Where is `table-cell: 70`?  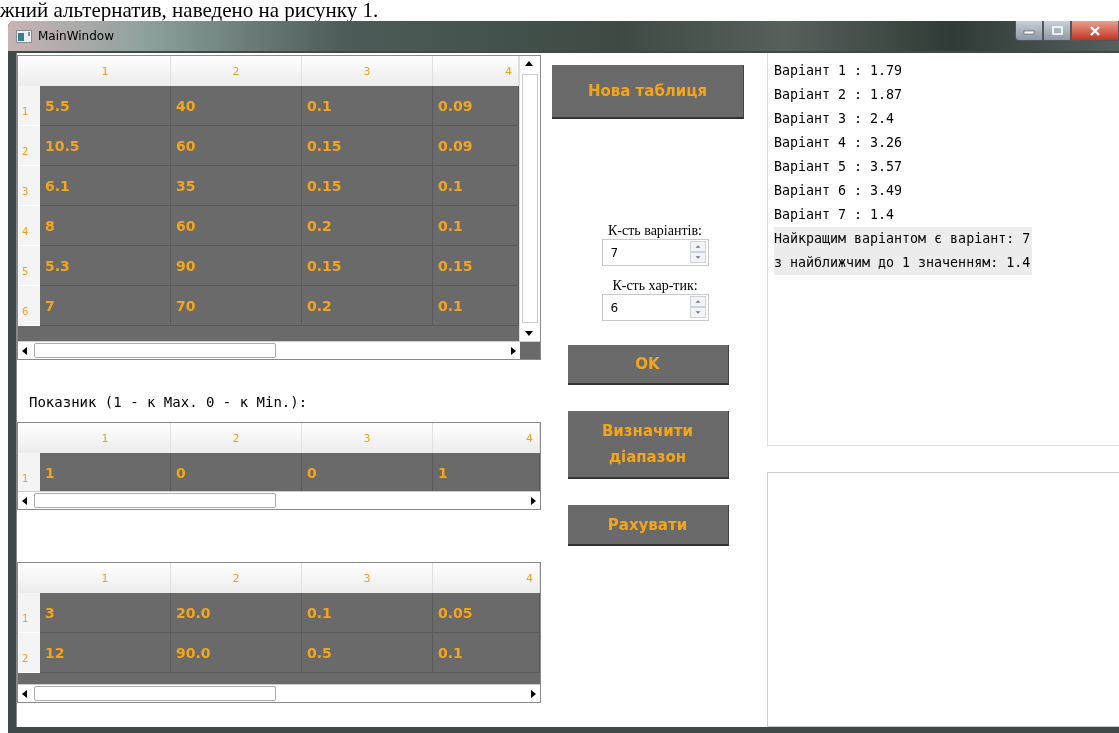
table-cell: 70 is located at coordinates (236, 306).